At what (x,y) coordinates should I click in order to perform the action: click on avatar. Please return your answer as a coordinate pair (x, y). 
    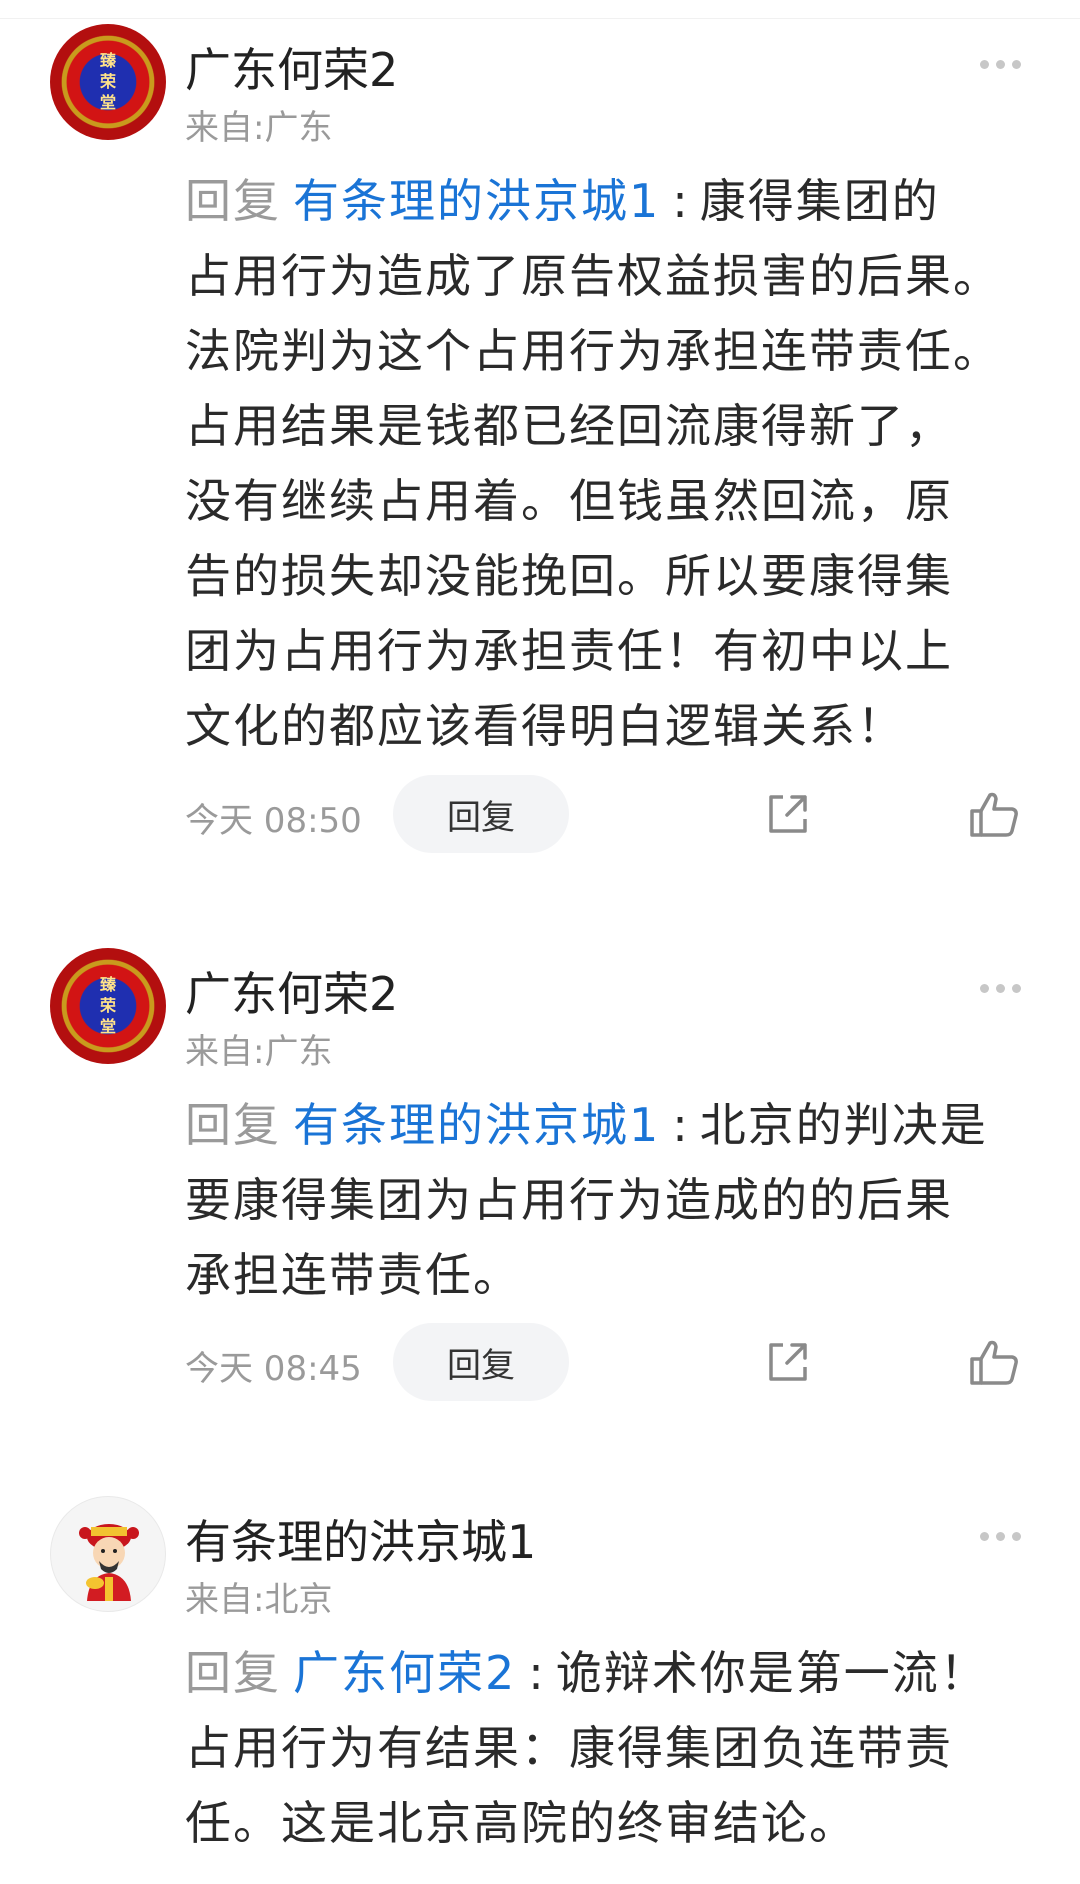
    Looking at the image, I should click on (108, 1554).